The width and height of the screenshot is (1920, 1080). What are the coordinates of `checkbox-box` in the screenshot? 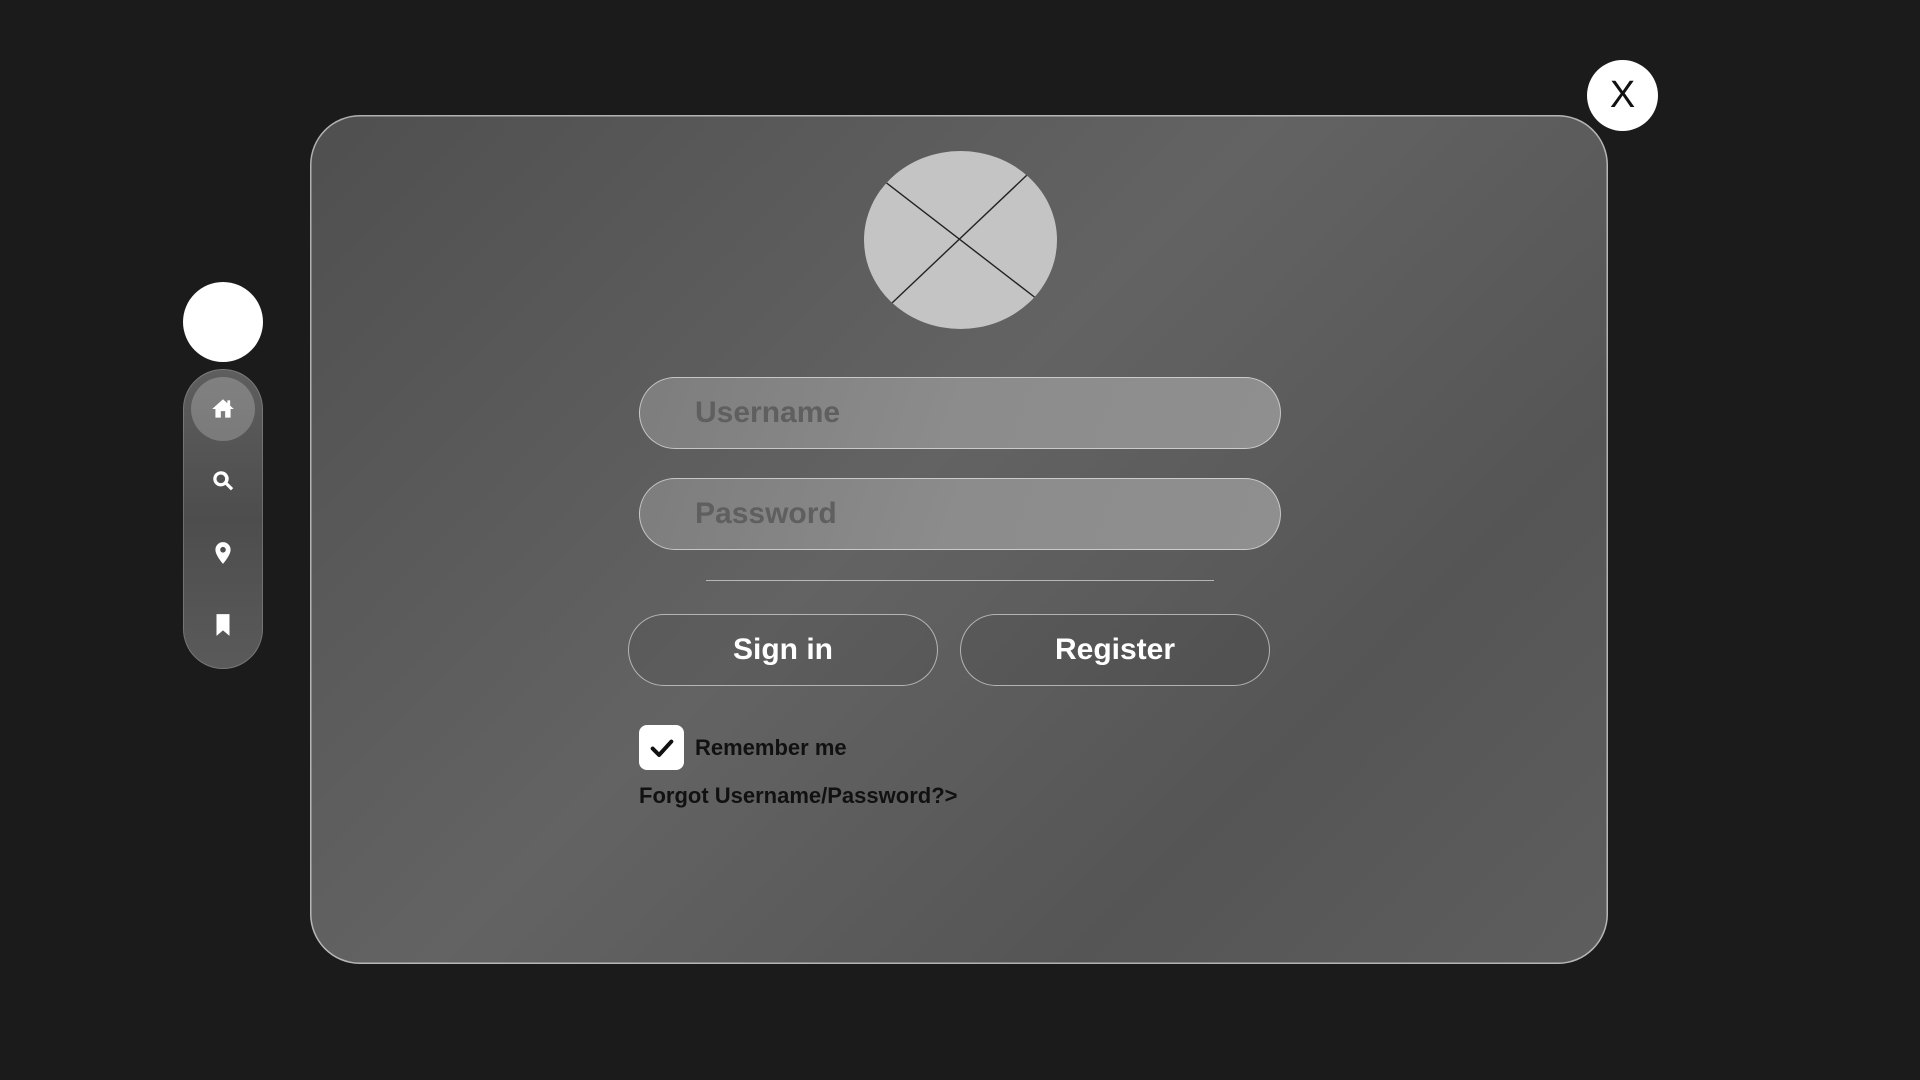 It's located at (661, 747).